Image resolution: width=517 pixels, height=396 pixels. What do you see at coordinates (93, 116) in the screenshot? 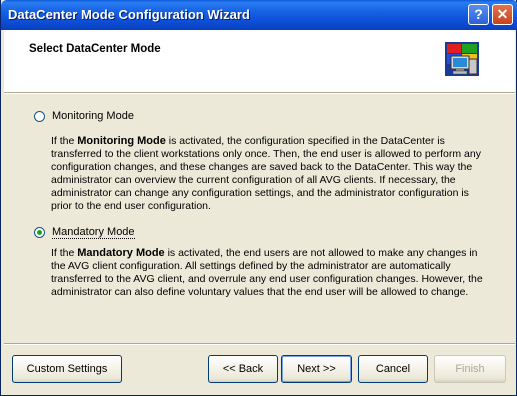
I see `monitoring-mode-label: Monitoring Mode` at bounding box center [93, 116].